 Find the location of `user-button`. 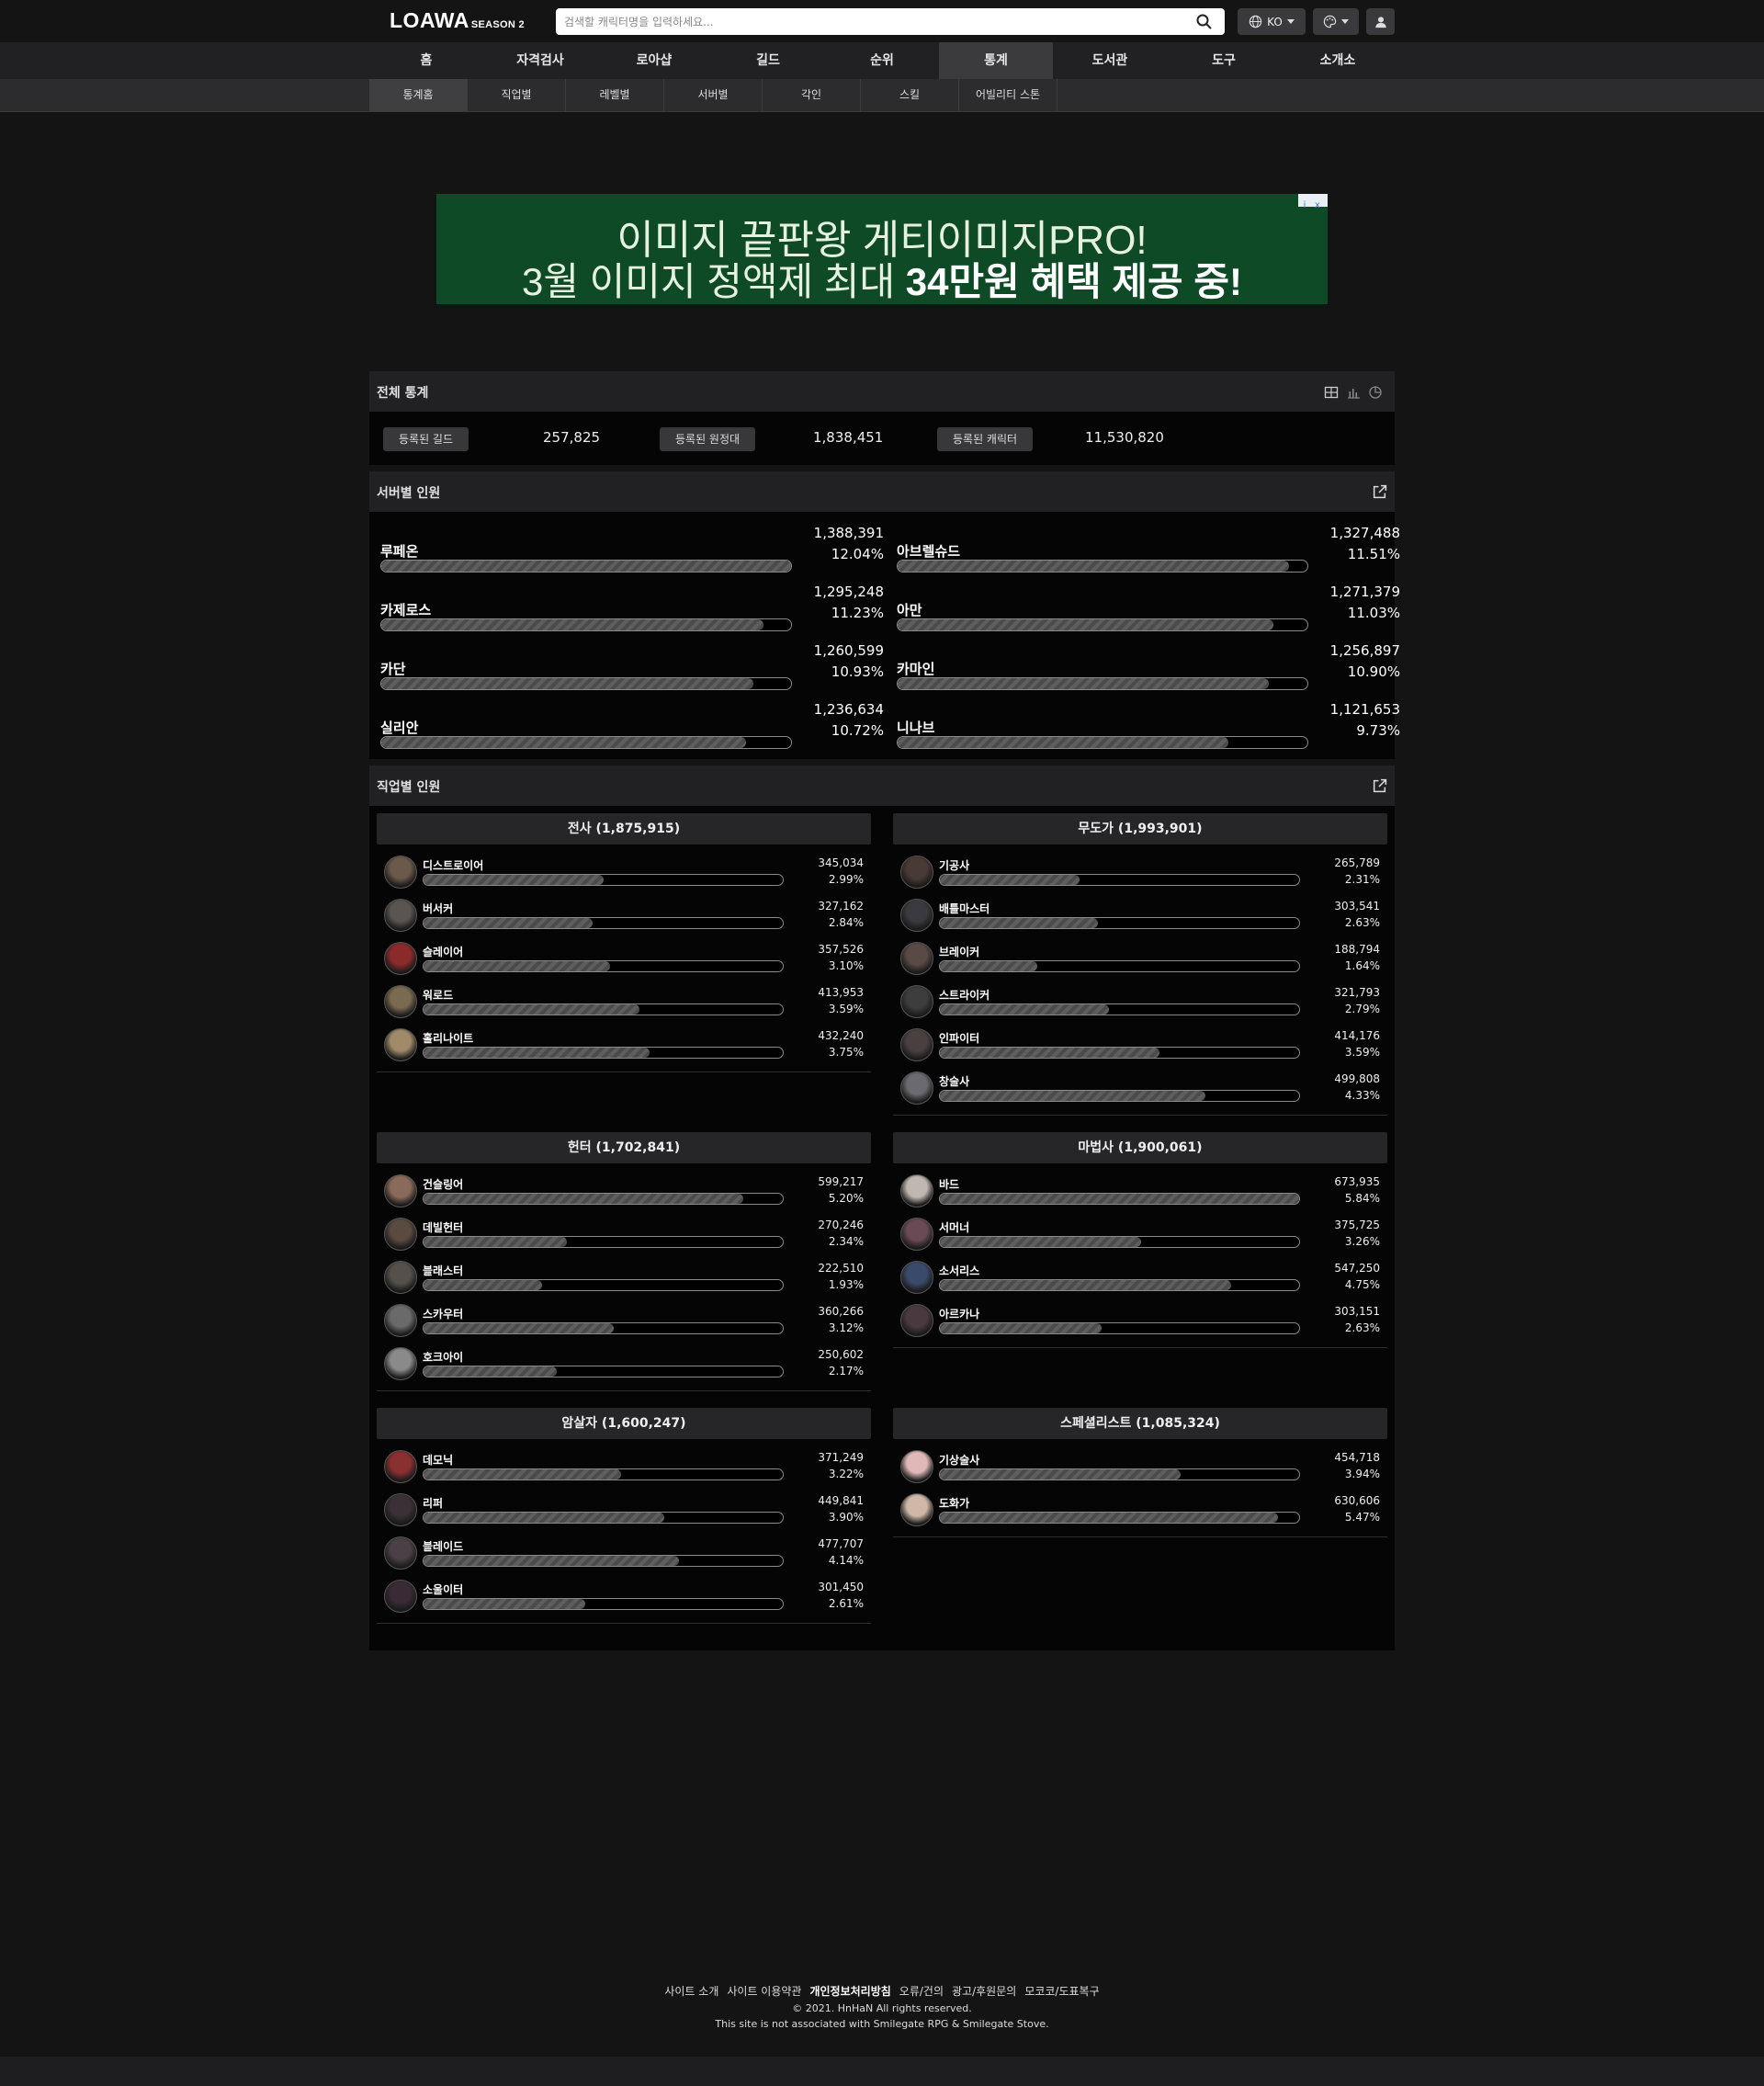

user-button is located at coordinates (1380, 21).